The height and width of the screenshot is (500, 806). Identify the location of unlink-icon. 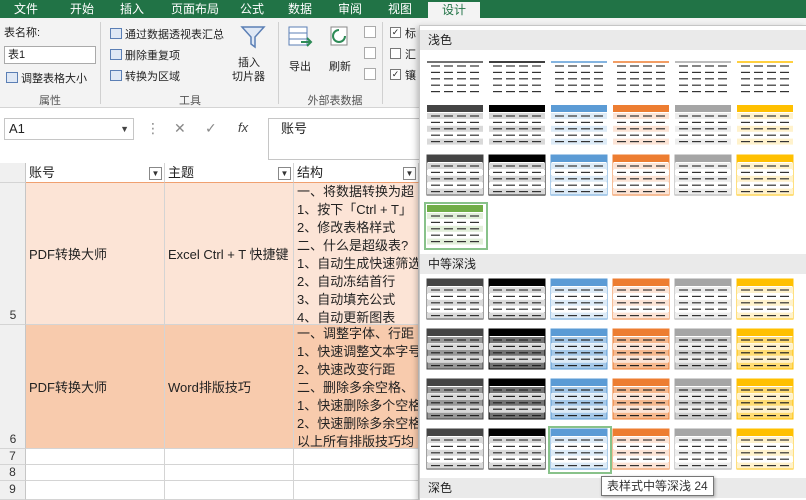
(370, 74).